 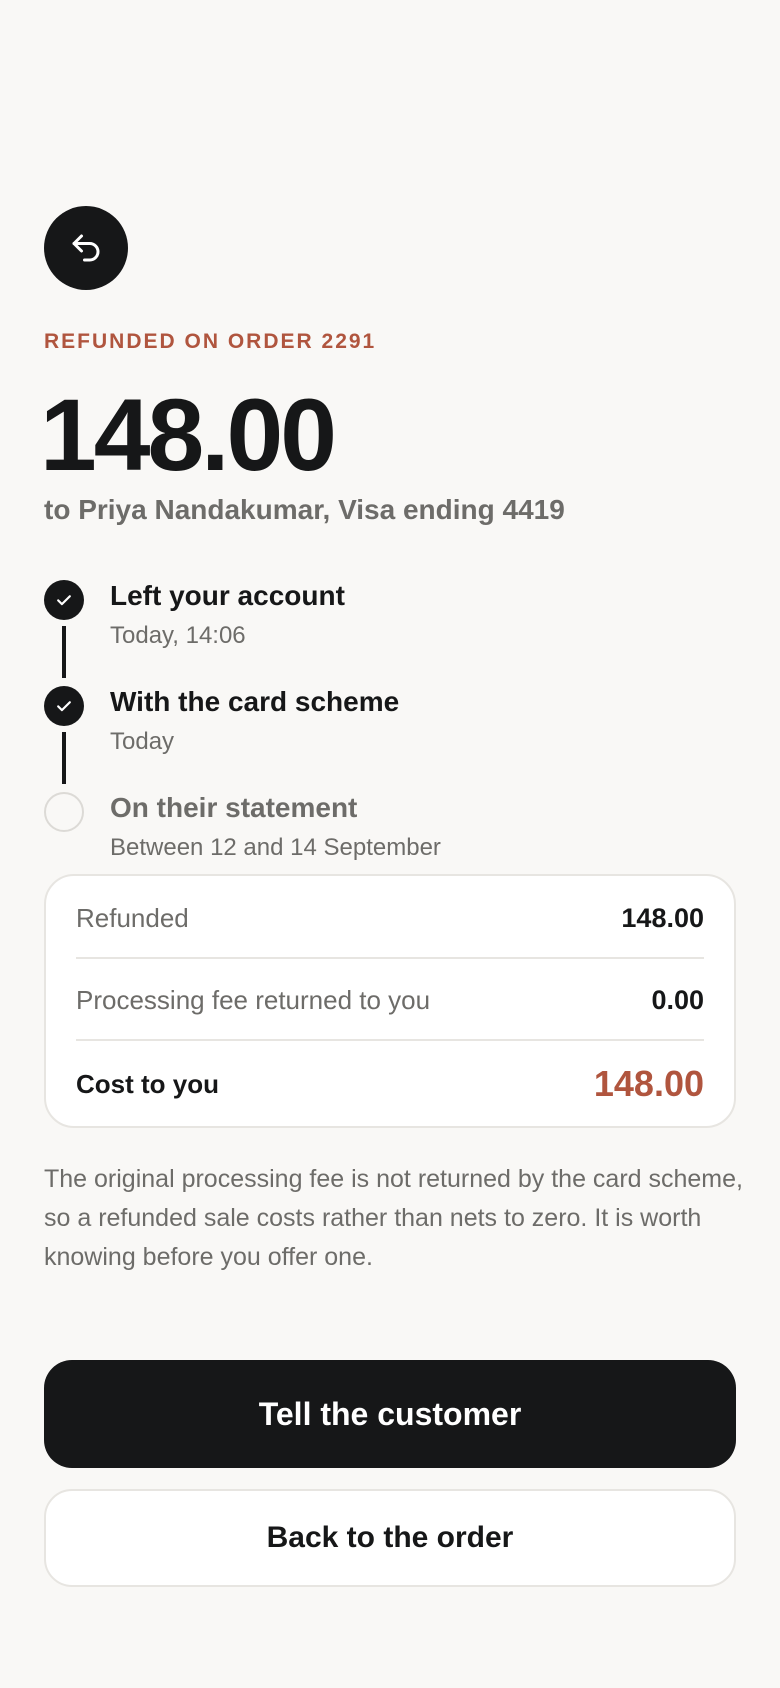 What do you see at coordinates (390, 1084) in the screenshot?
I see `summary-row-cost: Cost to you 148.00` at bounding box center [390, 1084].